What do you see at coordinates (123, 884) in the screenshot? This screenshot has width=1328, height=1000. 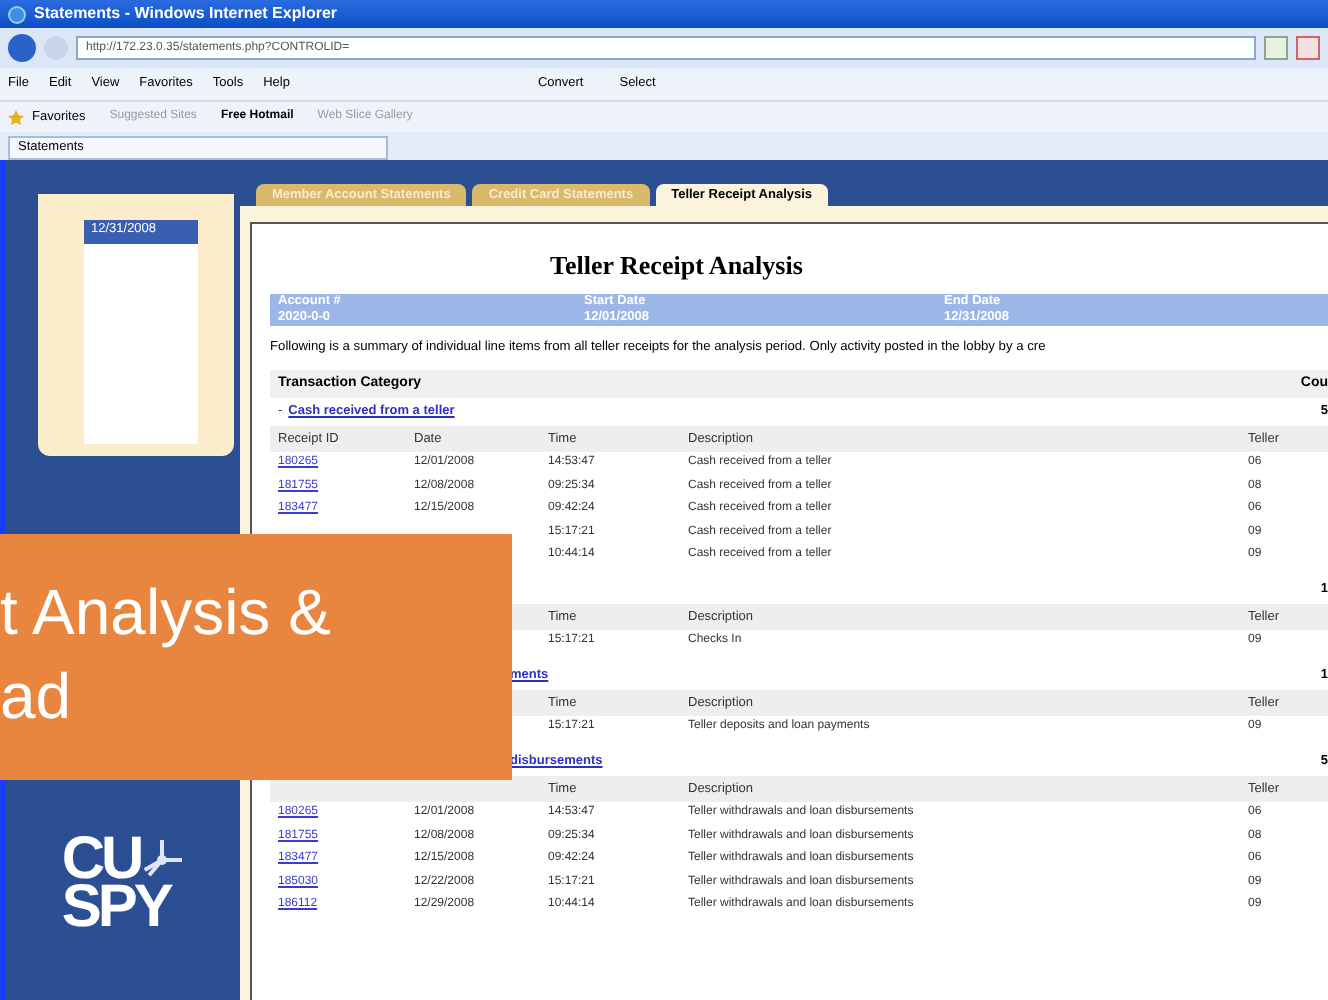 I see `logo: CU SPY` at bounding box center [123, 884].